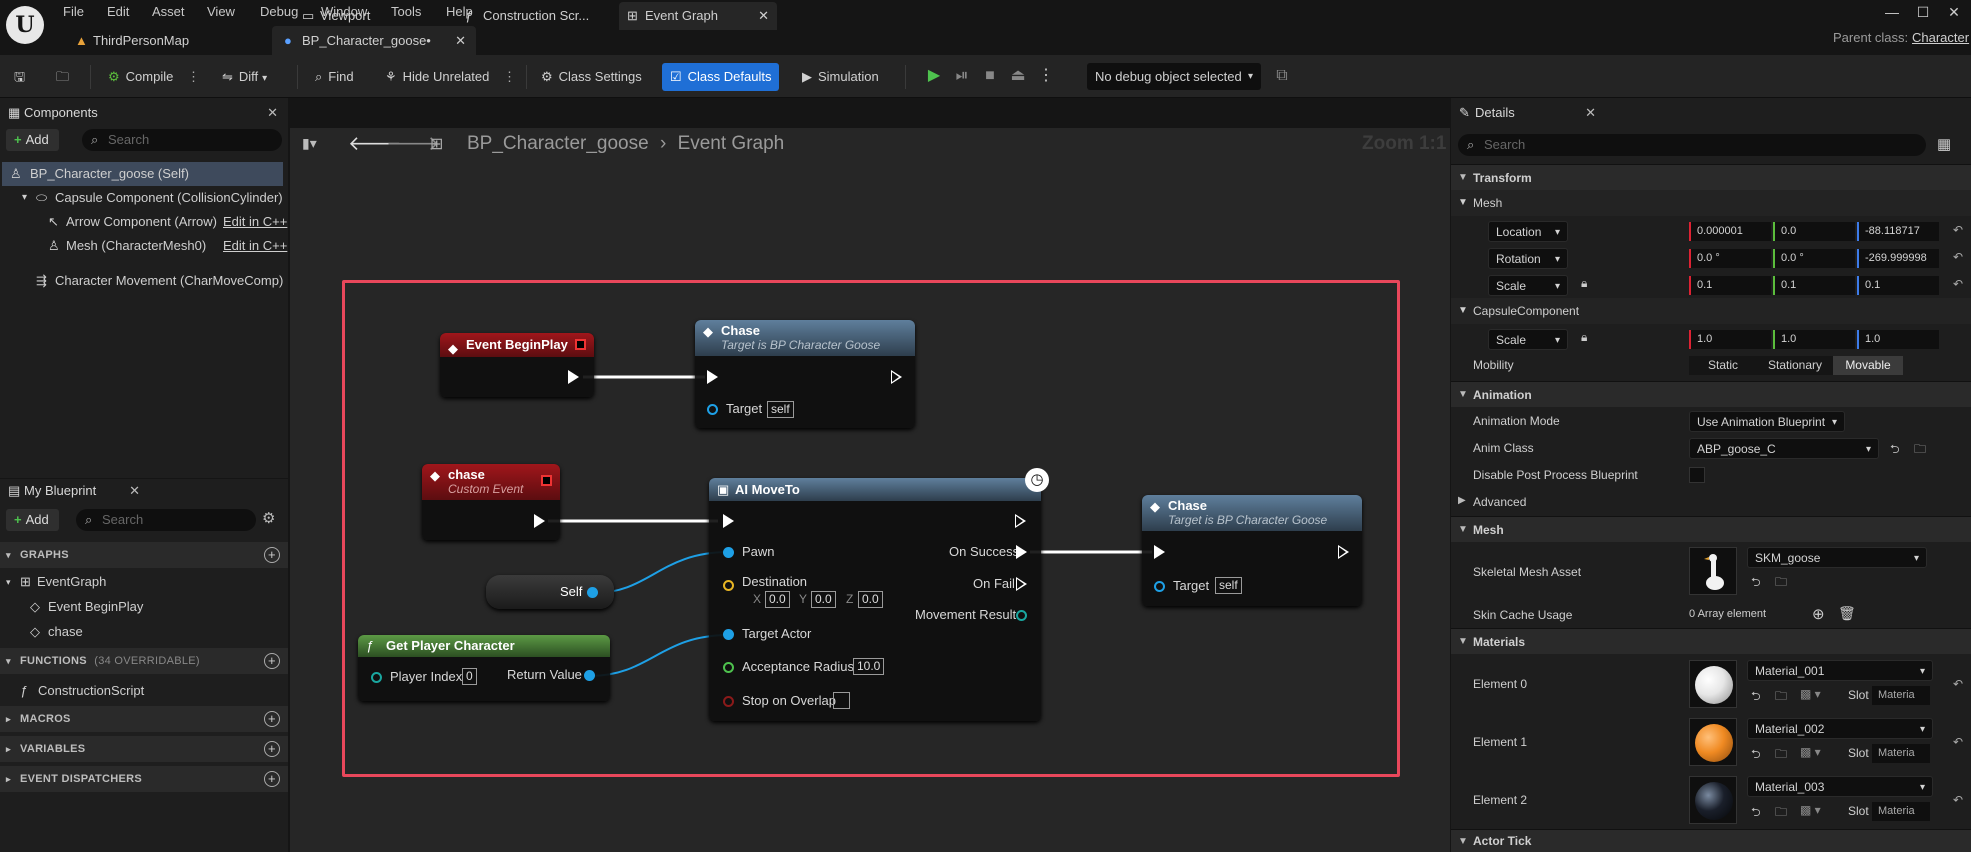 Image resolution: width=1971 pixels, height=852 pixels. Describe the element at coordinates (1847, 613) in the screenshot. I see `trash-icon: 🗑︎` at that location.